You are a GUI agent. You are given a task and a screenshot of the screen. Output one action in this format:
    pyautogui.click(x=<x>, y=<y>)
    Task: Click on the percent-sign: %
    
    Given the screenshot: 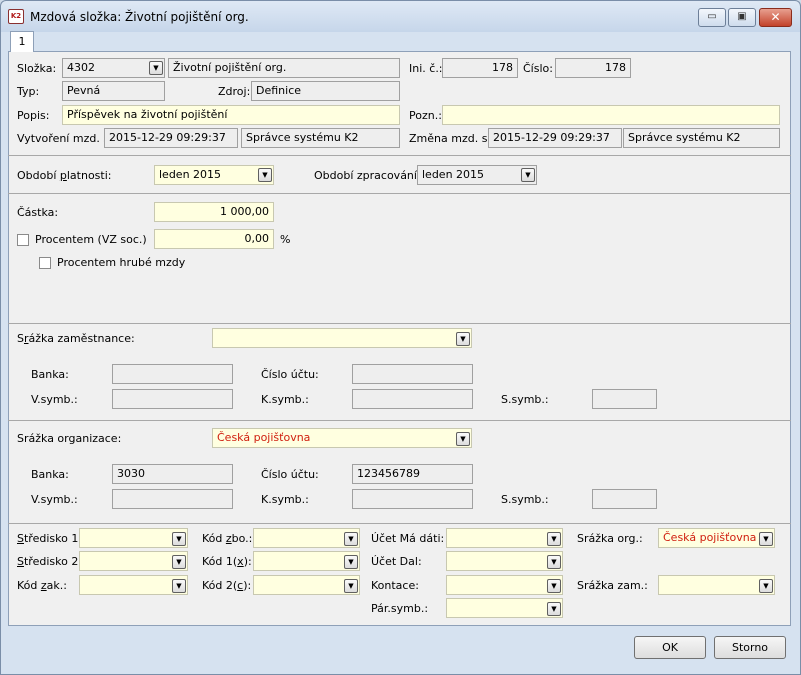 What is the action you would take?
    pyautogui.click(x=285, y=239)
    